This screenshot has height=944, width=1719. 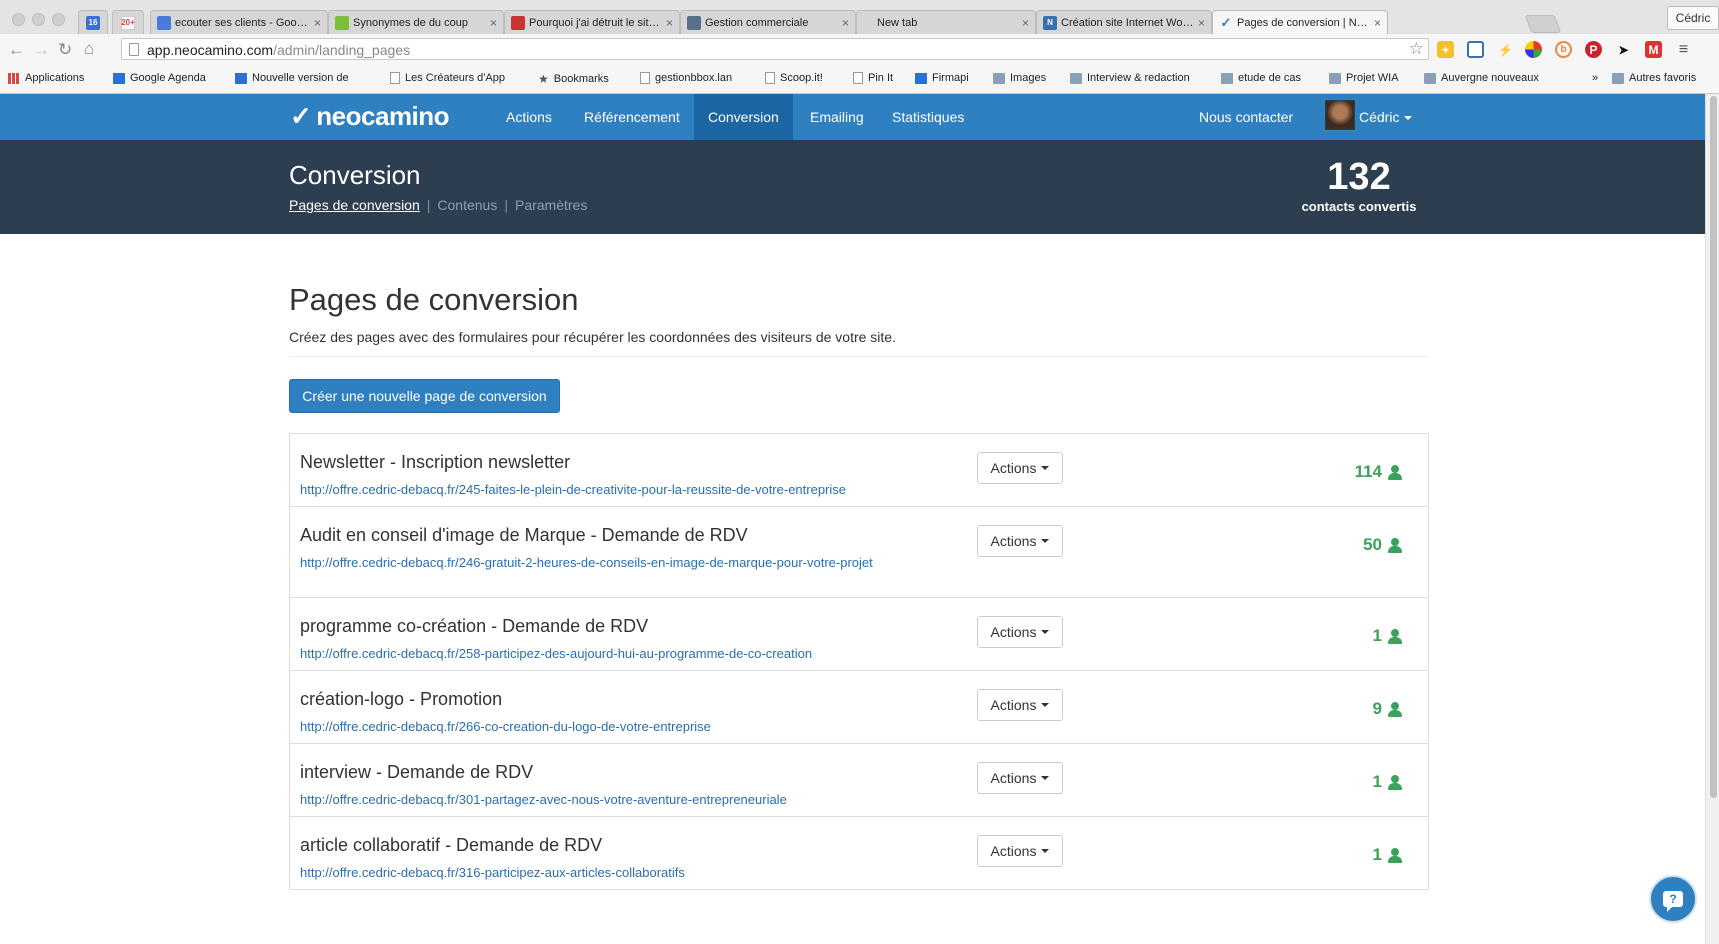 What do you see at coordinates (632, 117) in the screenshot?
I see `nav-referencement: Référencement` at bounding box center [632, 117].